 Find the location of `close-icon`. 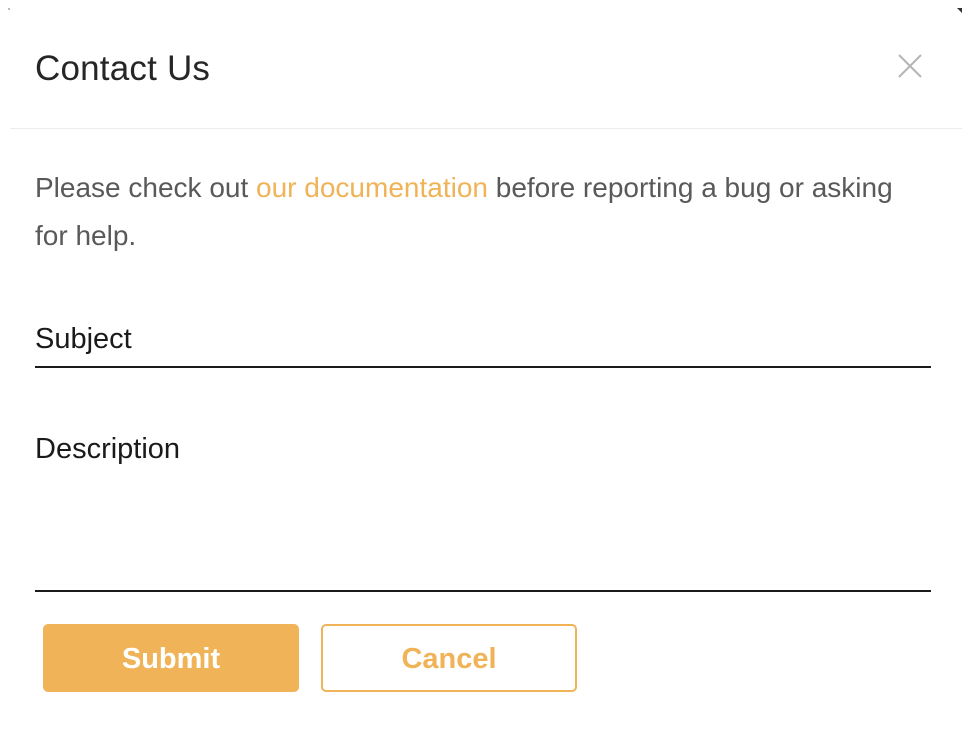

close-icon is located at coordinates (910, 66).